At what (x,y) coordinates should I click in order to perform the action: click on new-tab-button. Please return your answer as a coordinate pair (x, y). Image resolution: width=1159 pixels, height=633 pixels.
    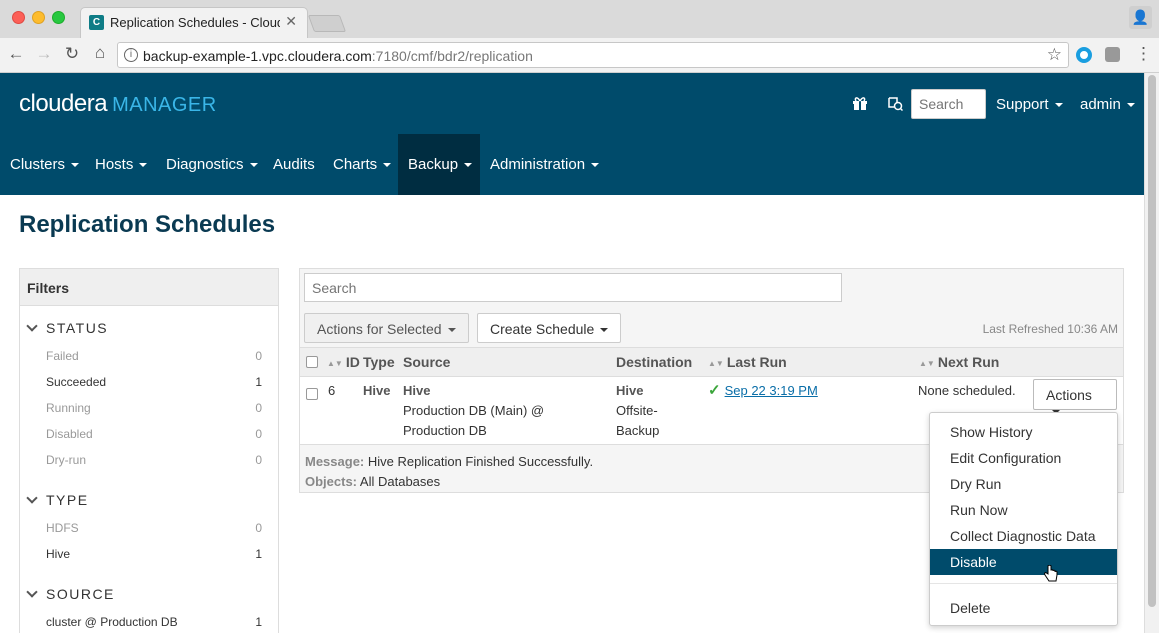
    Looking at the image, I should click on (327, 23).